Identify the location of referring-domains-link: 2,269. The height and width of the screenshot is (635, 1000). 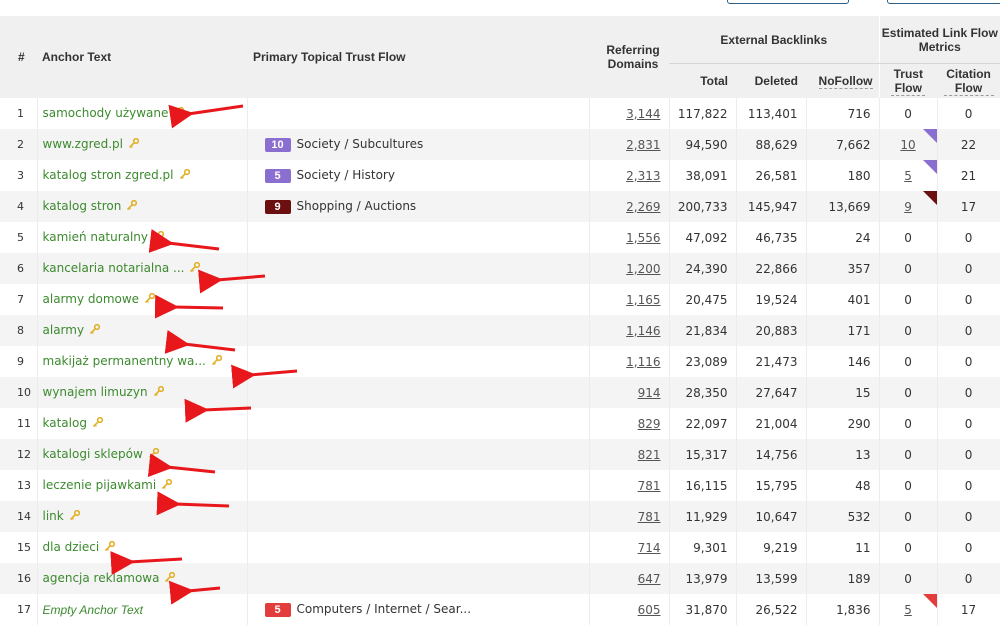
(643, 207).